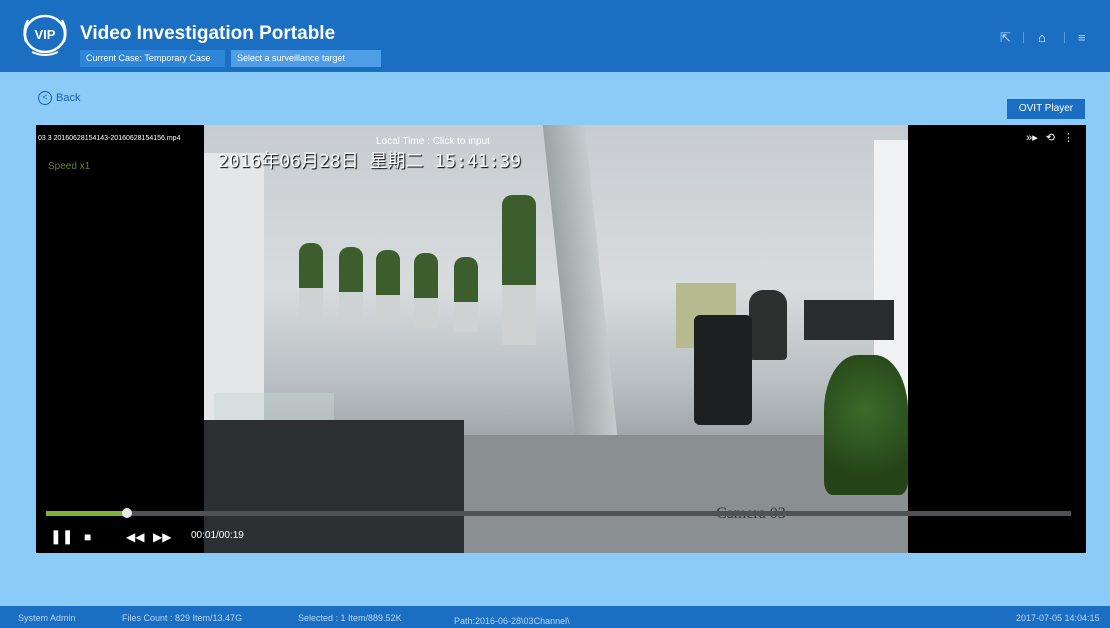  I want to click on loop-icon: ⟲, so click(1050, 137).